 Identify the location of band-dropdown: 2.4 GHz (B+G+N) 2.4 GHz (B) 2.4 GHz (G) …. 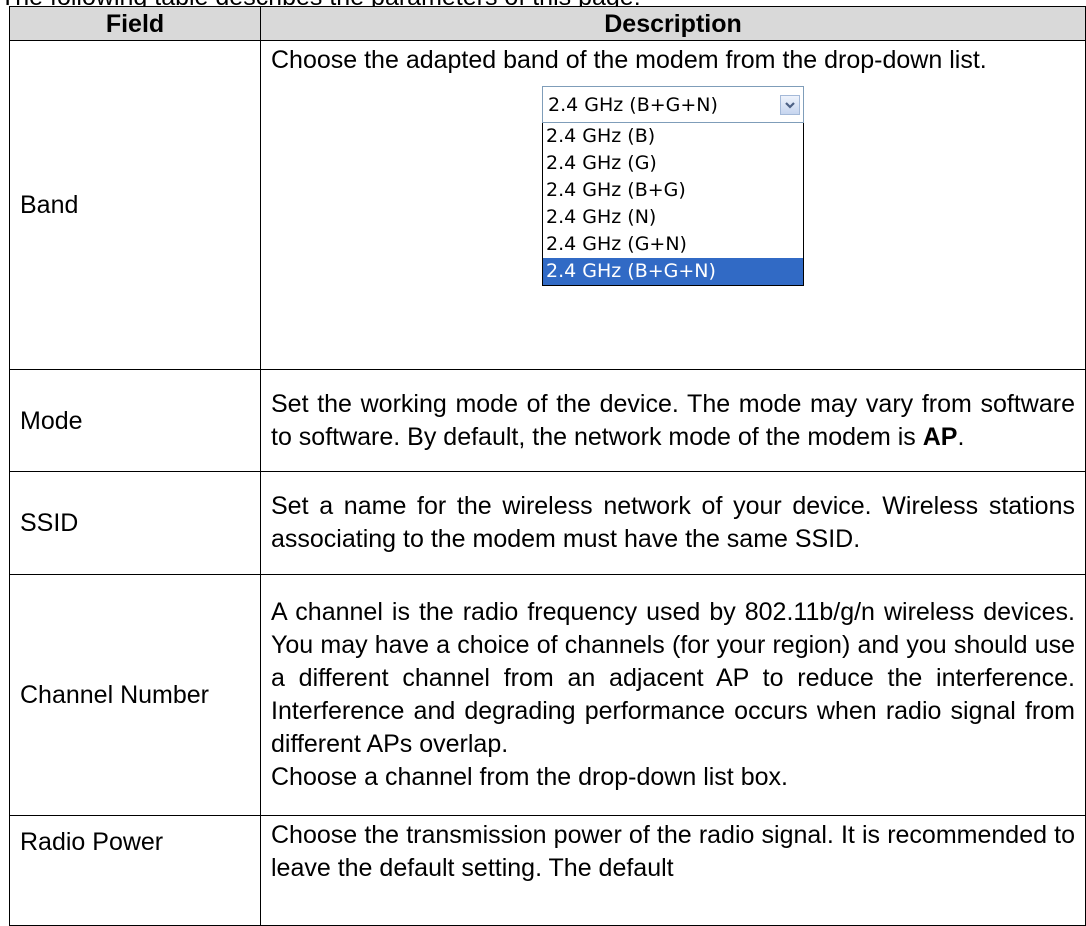
(673, 186).